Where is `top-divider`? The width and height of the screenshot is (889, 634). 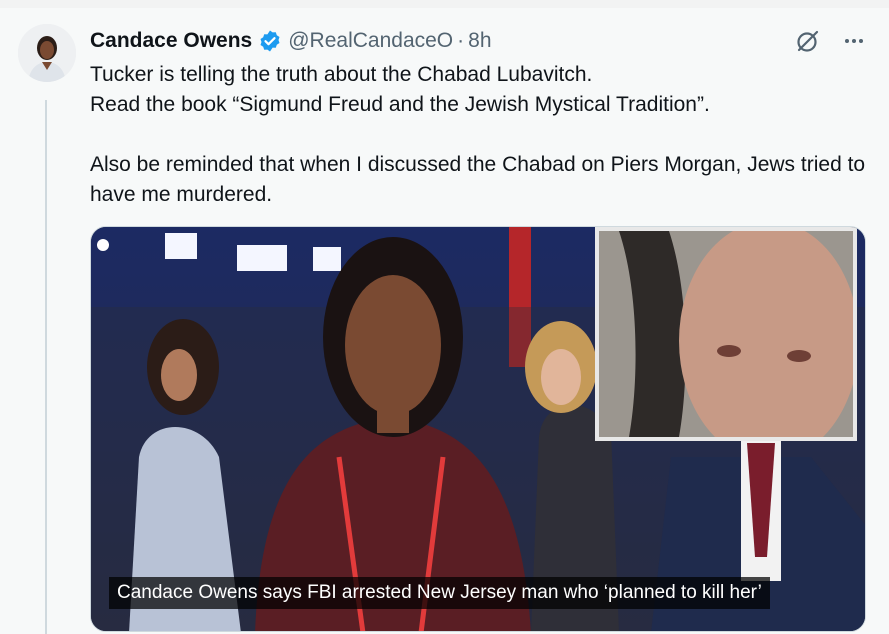
top-divider is located at coordinates (444, 4).